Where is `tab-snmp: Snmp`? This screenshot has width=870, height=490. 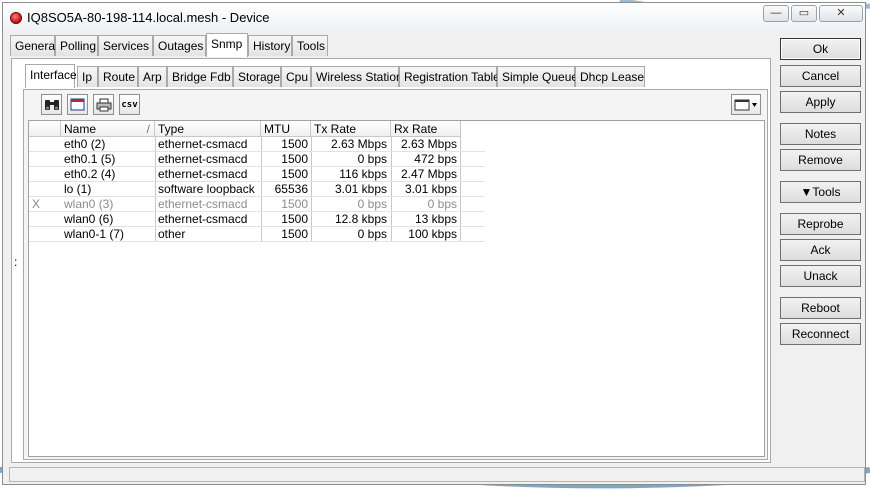
tab-snmp: Snmp is located at coordinates (227, 45).